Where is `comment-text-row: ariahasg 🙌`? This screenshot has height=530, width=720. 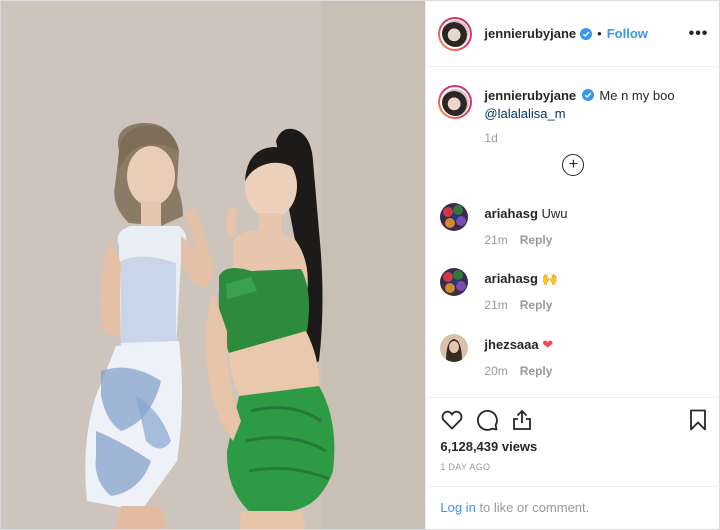
comment-text-row: ariahasg 🙌 is located at coordinates (520, 279).